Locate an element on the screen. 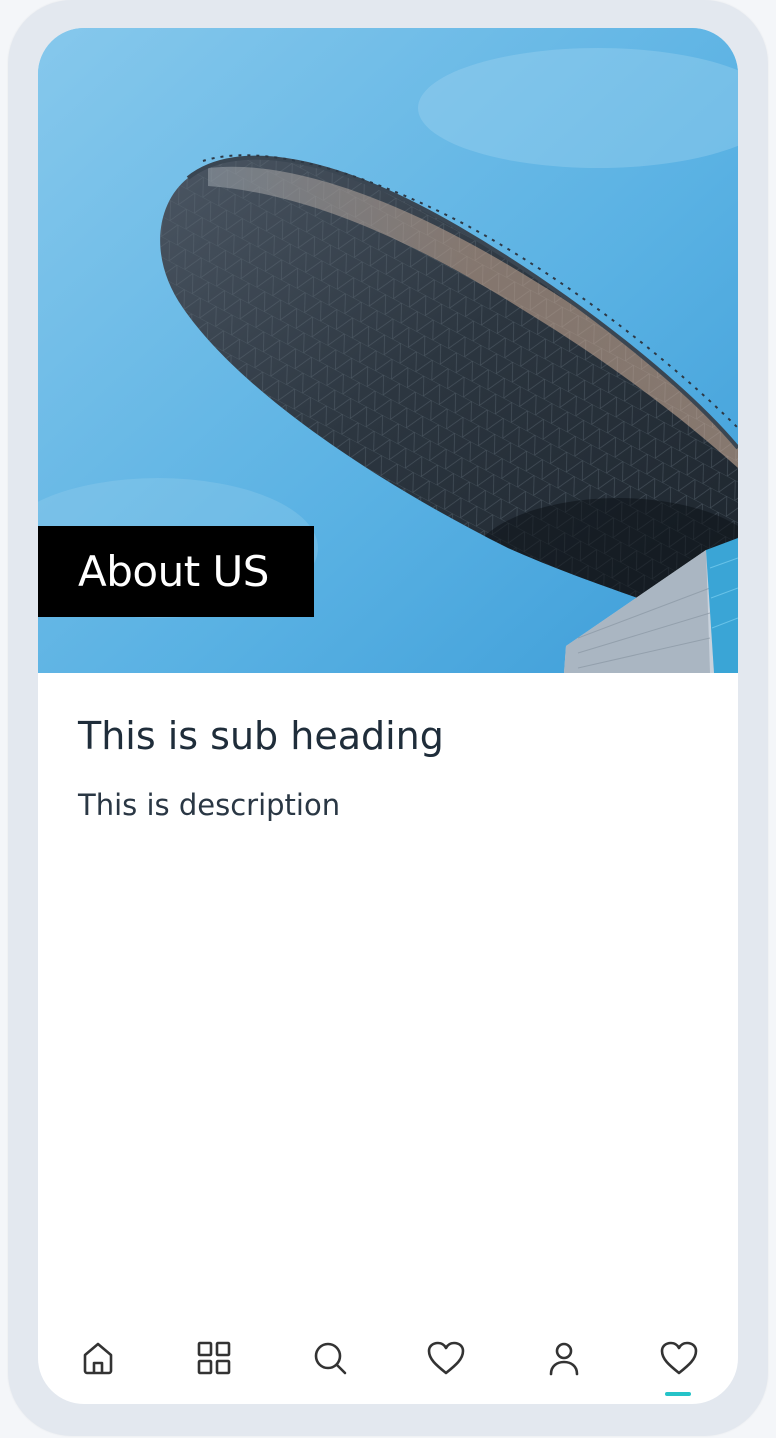  bottom-nav is located at coordinates (388, 1366).